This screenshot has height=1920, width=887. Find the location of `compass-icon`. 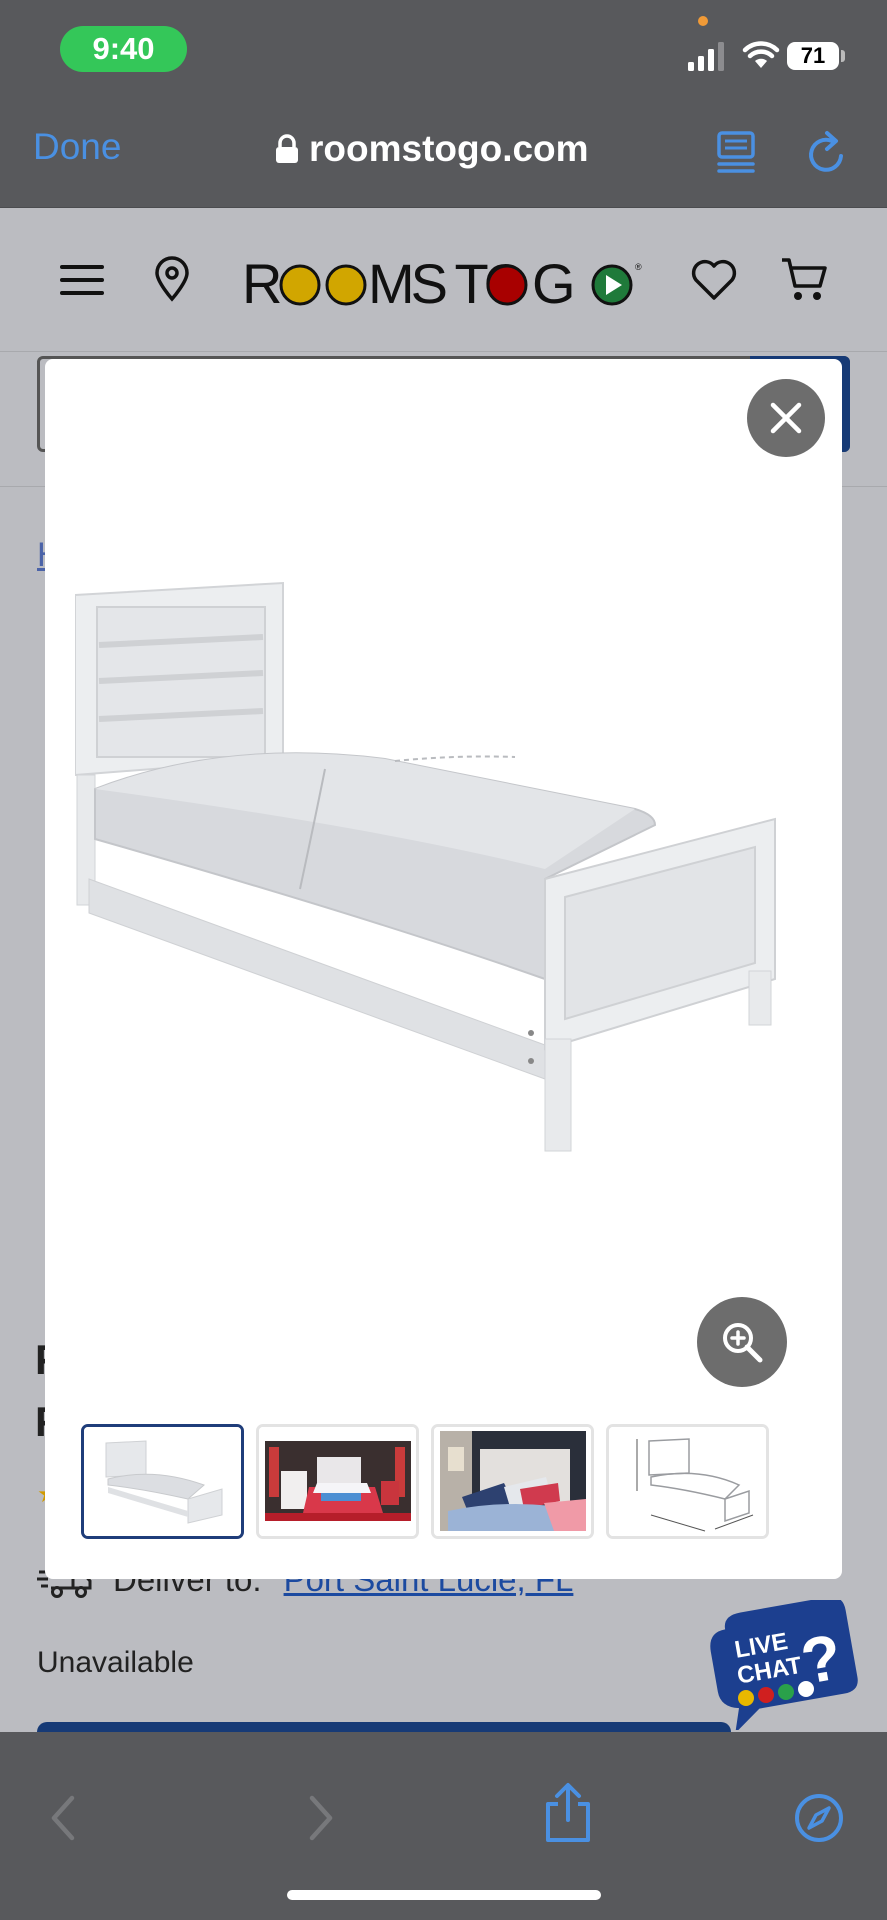

compass-icon is located at coordinates (819, 1818).